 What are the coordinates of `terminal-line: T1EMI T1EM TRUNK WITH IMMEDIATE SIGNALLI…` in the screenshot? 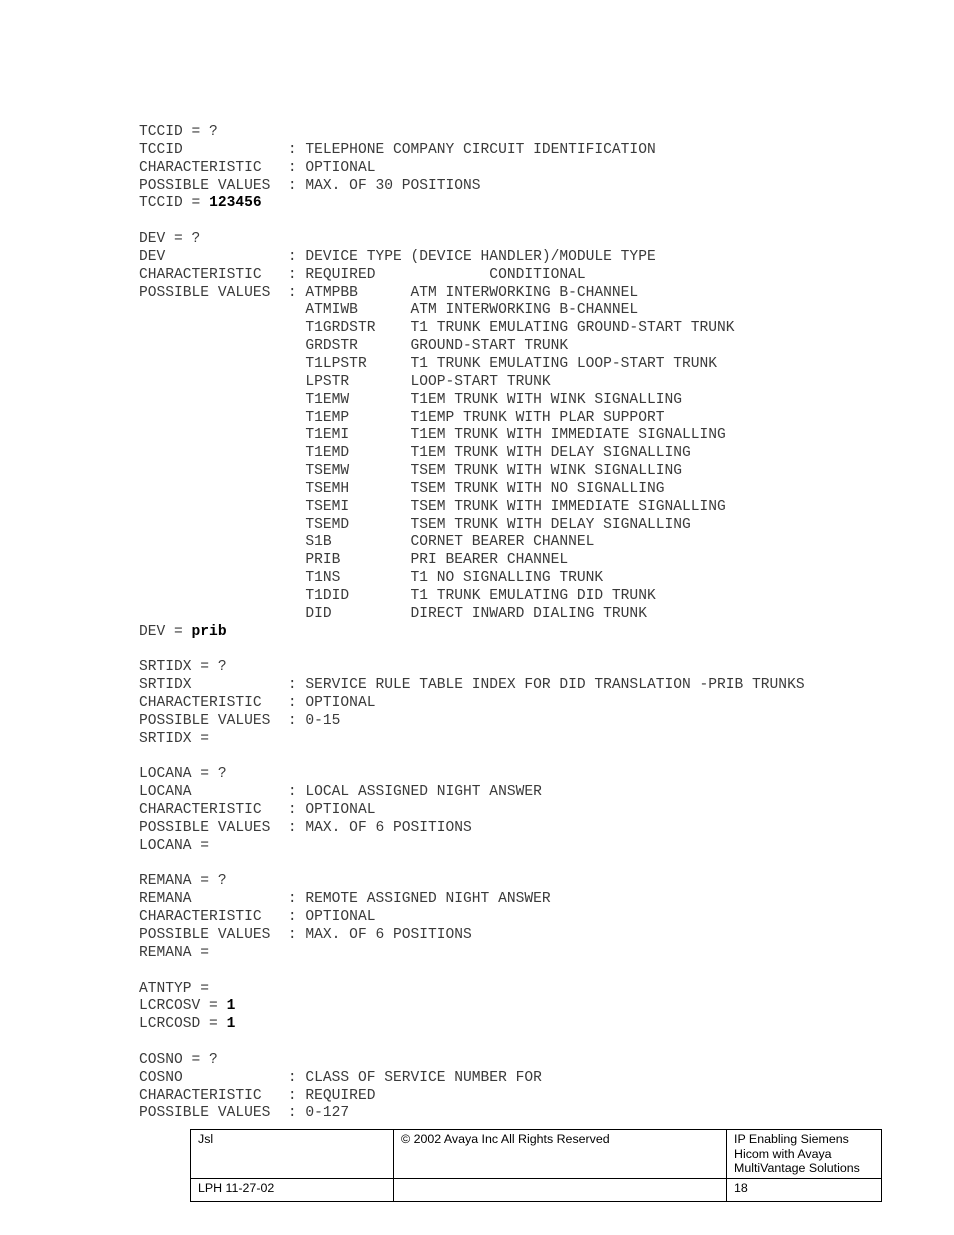 It's located at (432, 435).